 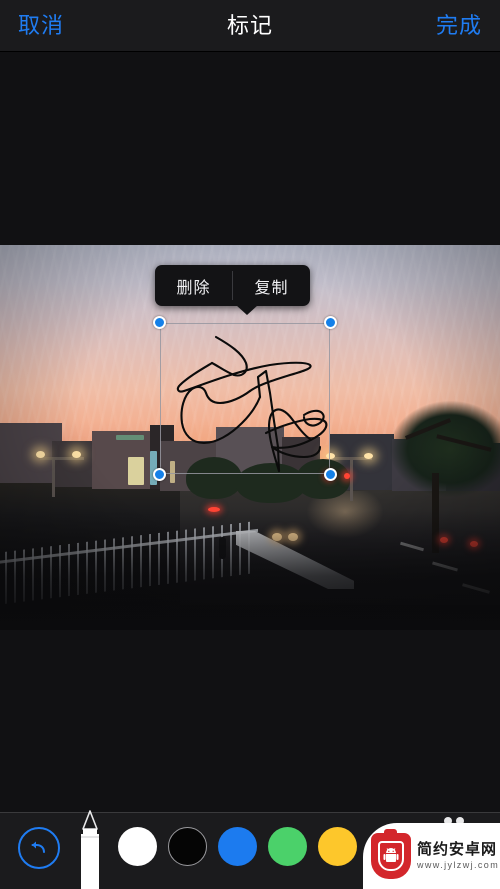 I want to click on shield-icon, so click(x=391, y=854).